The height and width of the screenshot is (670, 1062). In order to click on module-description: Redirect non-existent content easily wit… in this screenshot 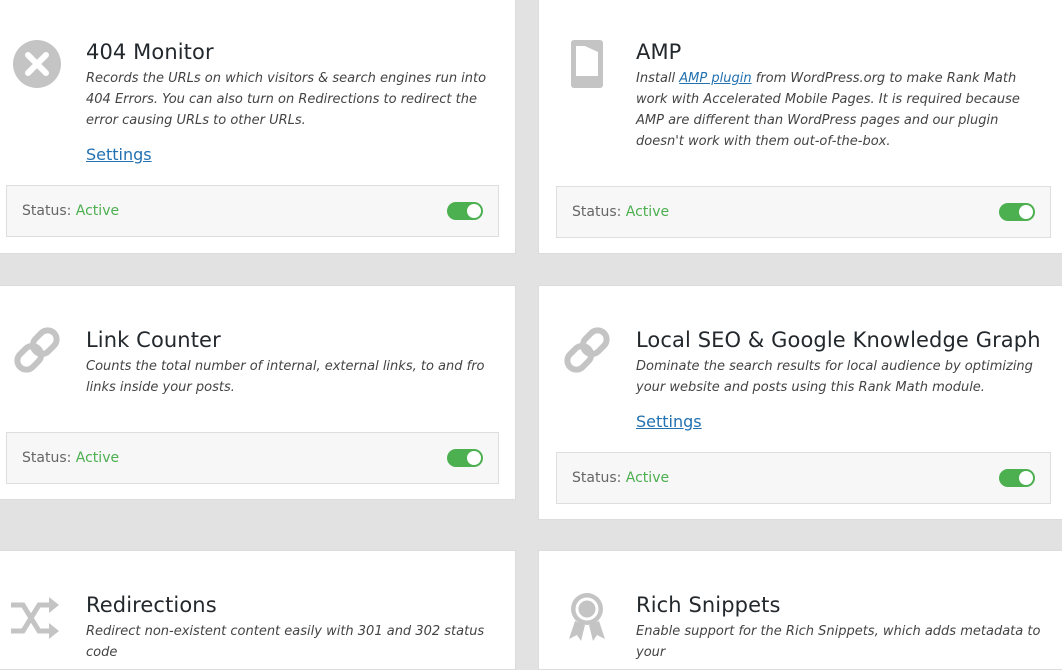, I will do `click(285, 642)`.